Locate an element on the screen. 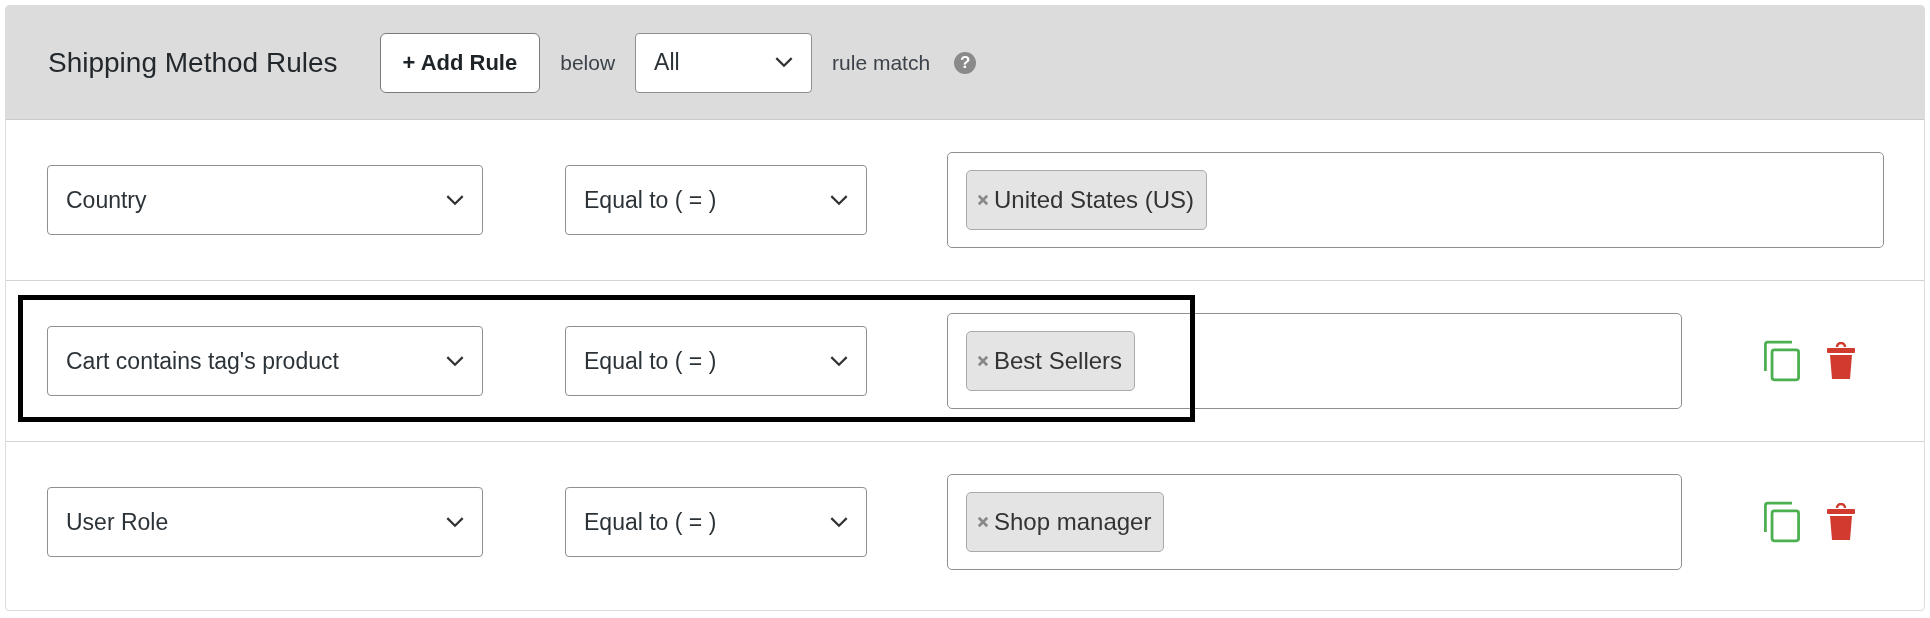  tag-label: Best Sellers is located at coordinates (1058, 361).